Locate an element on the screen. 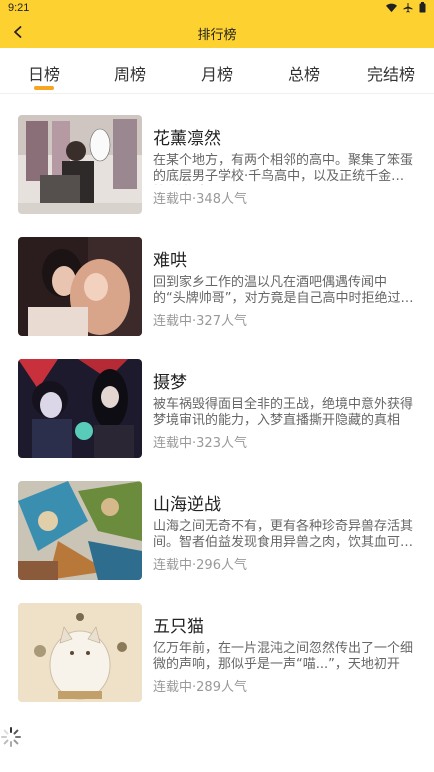 This screenshot has width=434, height=772. ranking-tabs: 日榜 周榜 月榜 总榜 完结榜 is located at coordinates (217, 71).